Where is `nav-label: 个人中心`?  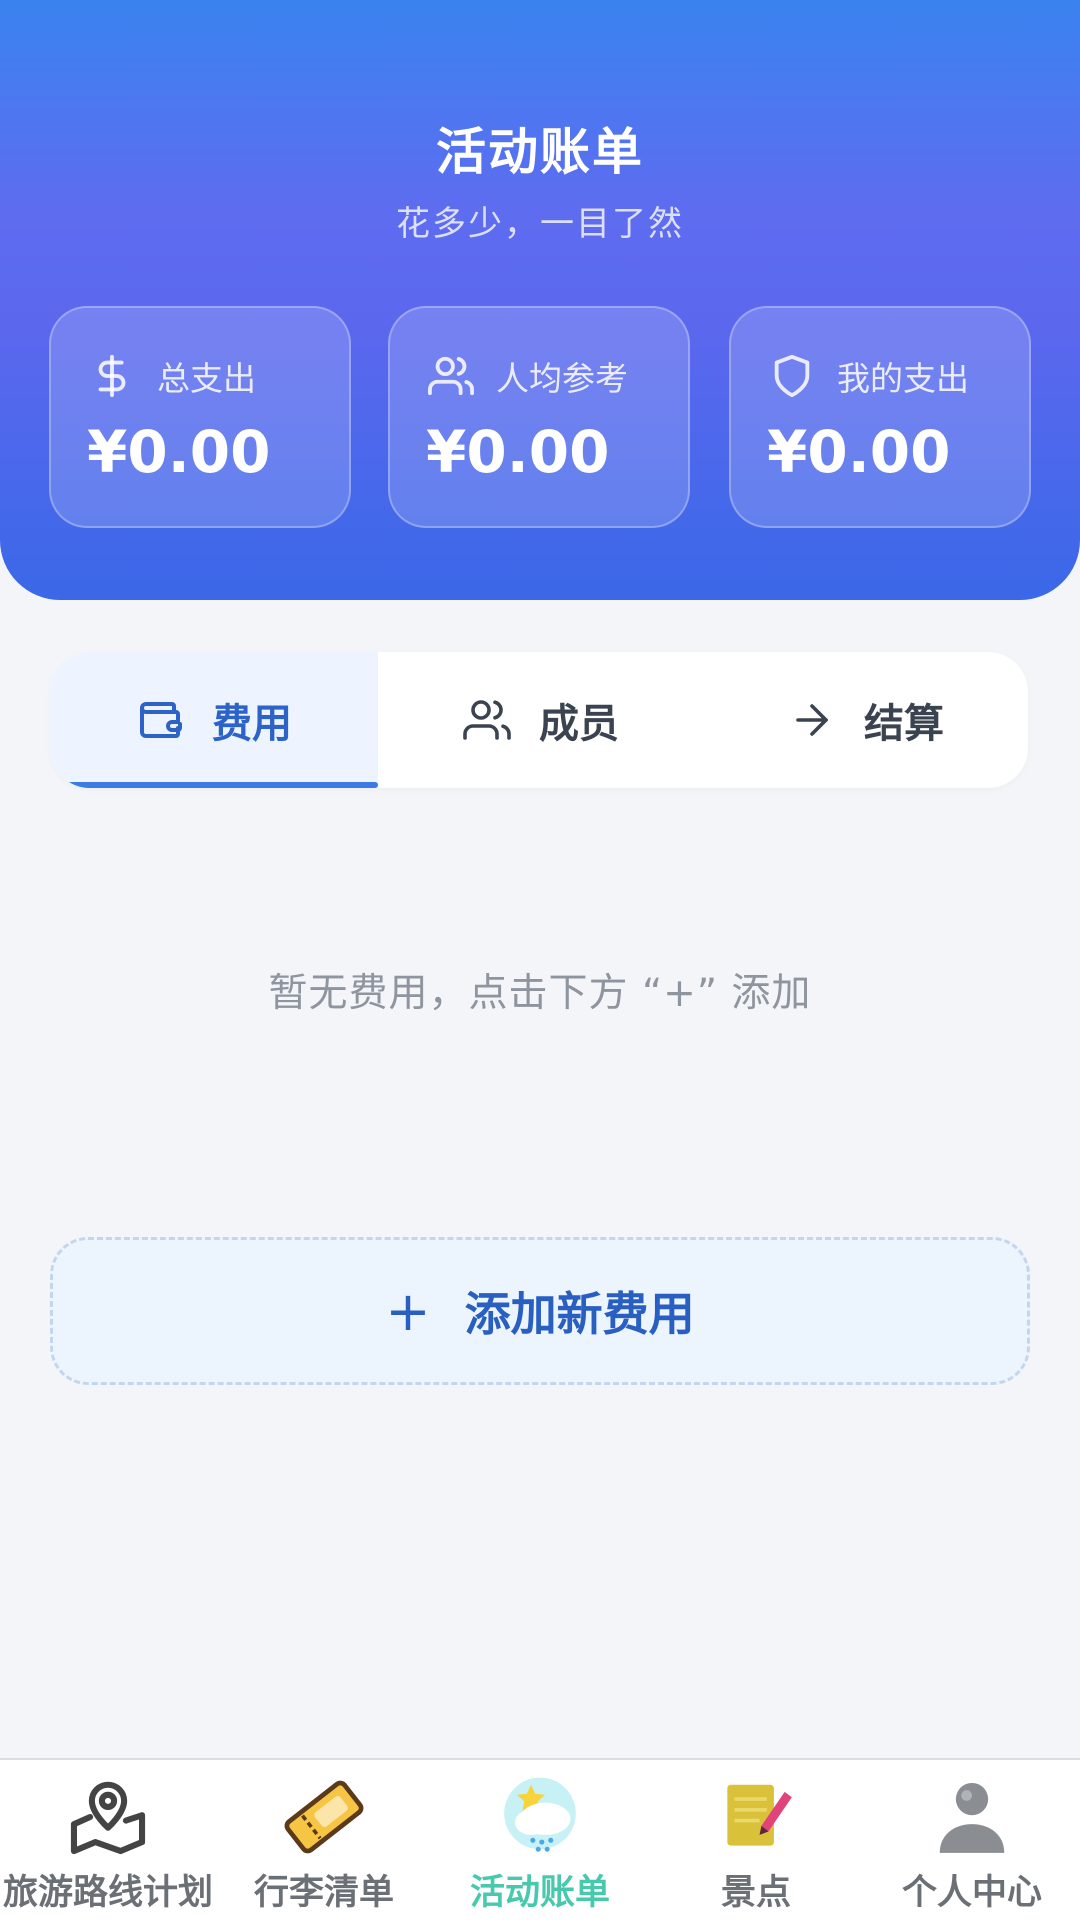 nav-label: 个人中心 is located at coordinates (971, 1893).